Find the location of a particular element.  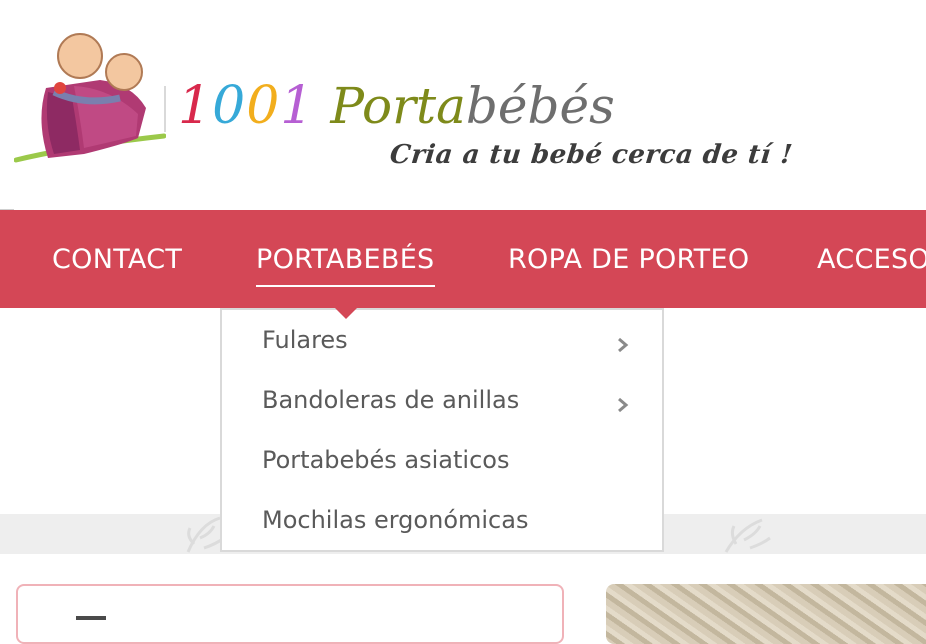

dropdown-item-label: Mochilas ergonómicas is located at coordinates (395, 520).